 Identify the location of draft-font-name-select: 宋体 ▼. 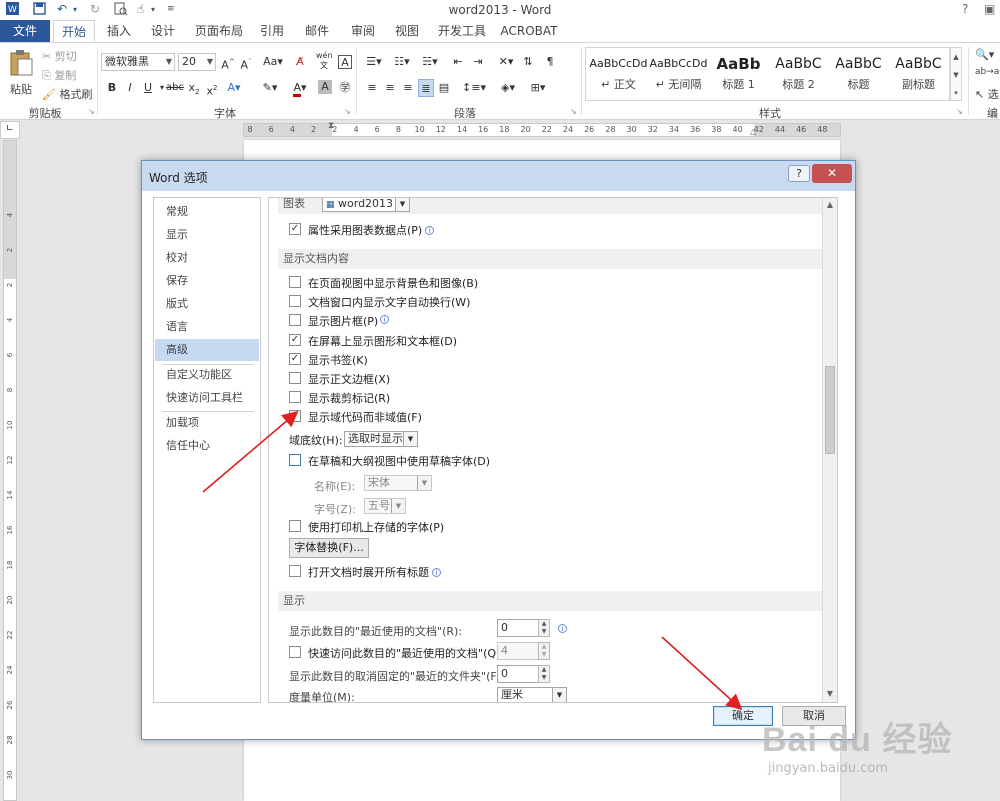
(398, 483).